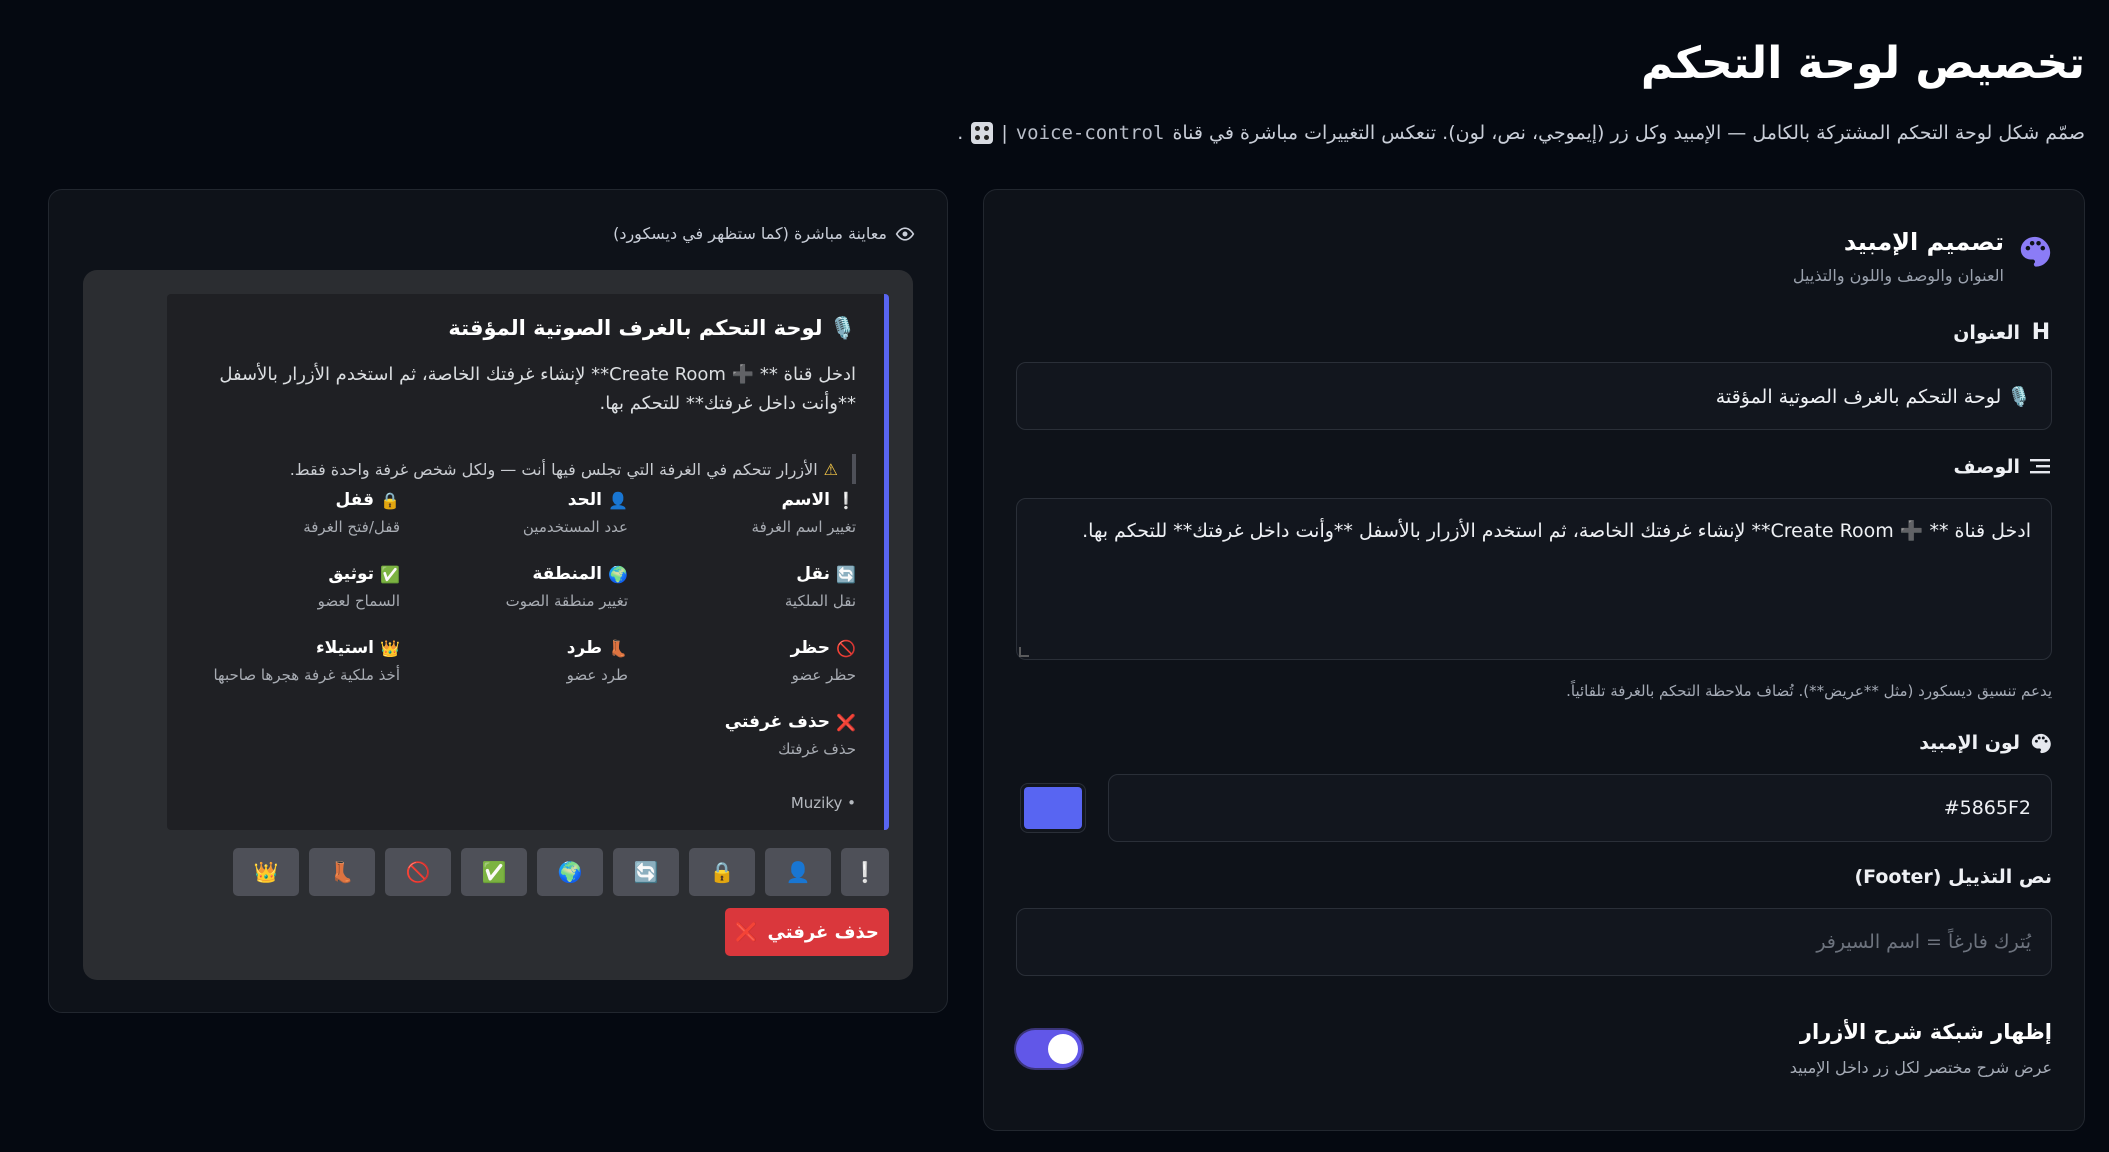 This screenshot has height=1152, width=2109. What do you see at coordinates (846, 722) in the screenshot?
I see `cross-mark-icon: ❌` at bounding box center [846, 722].